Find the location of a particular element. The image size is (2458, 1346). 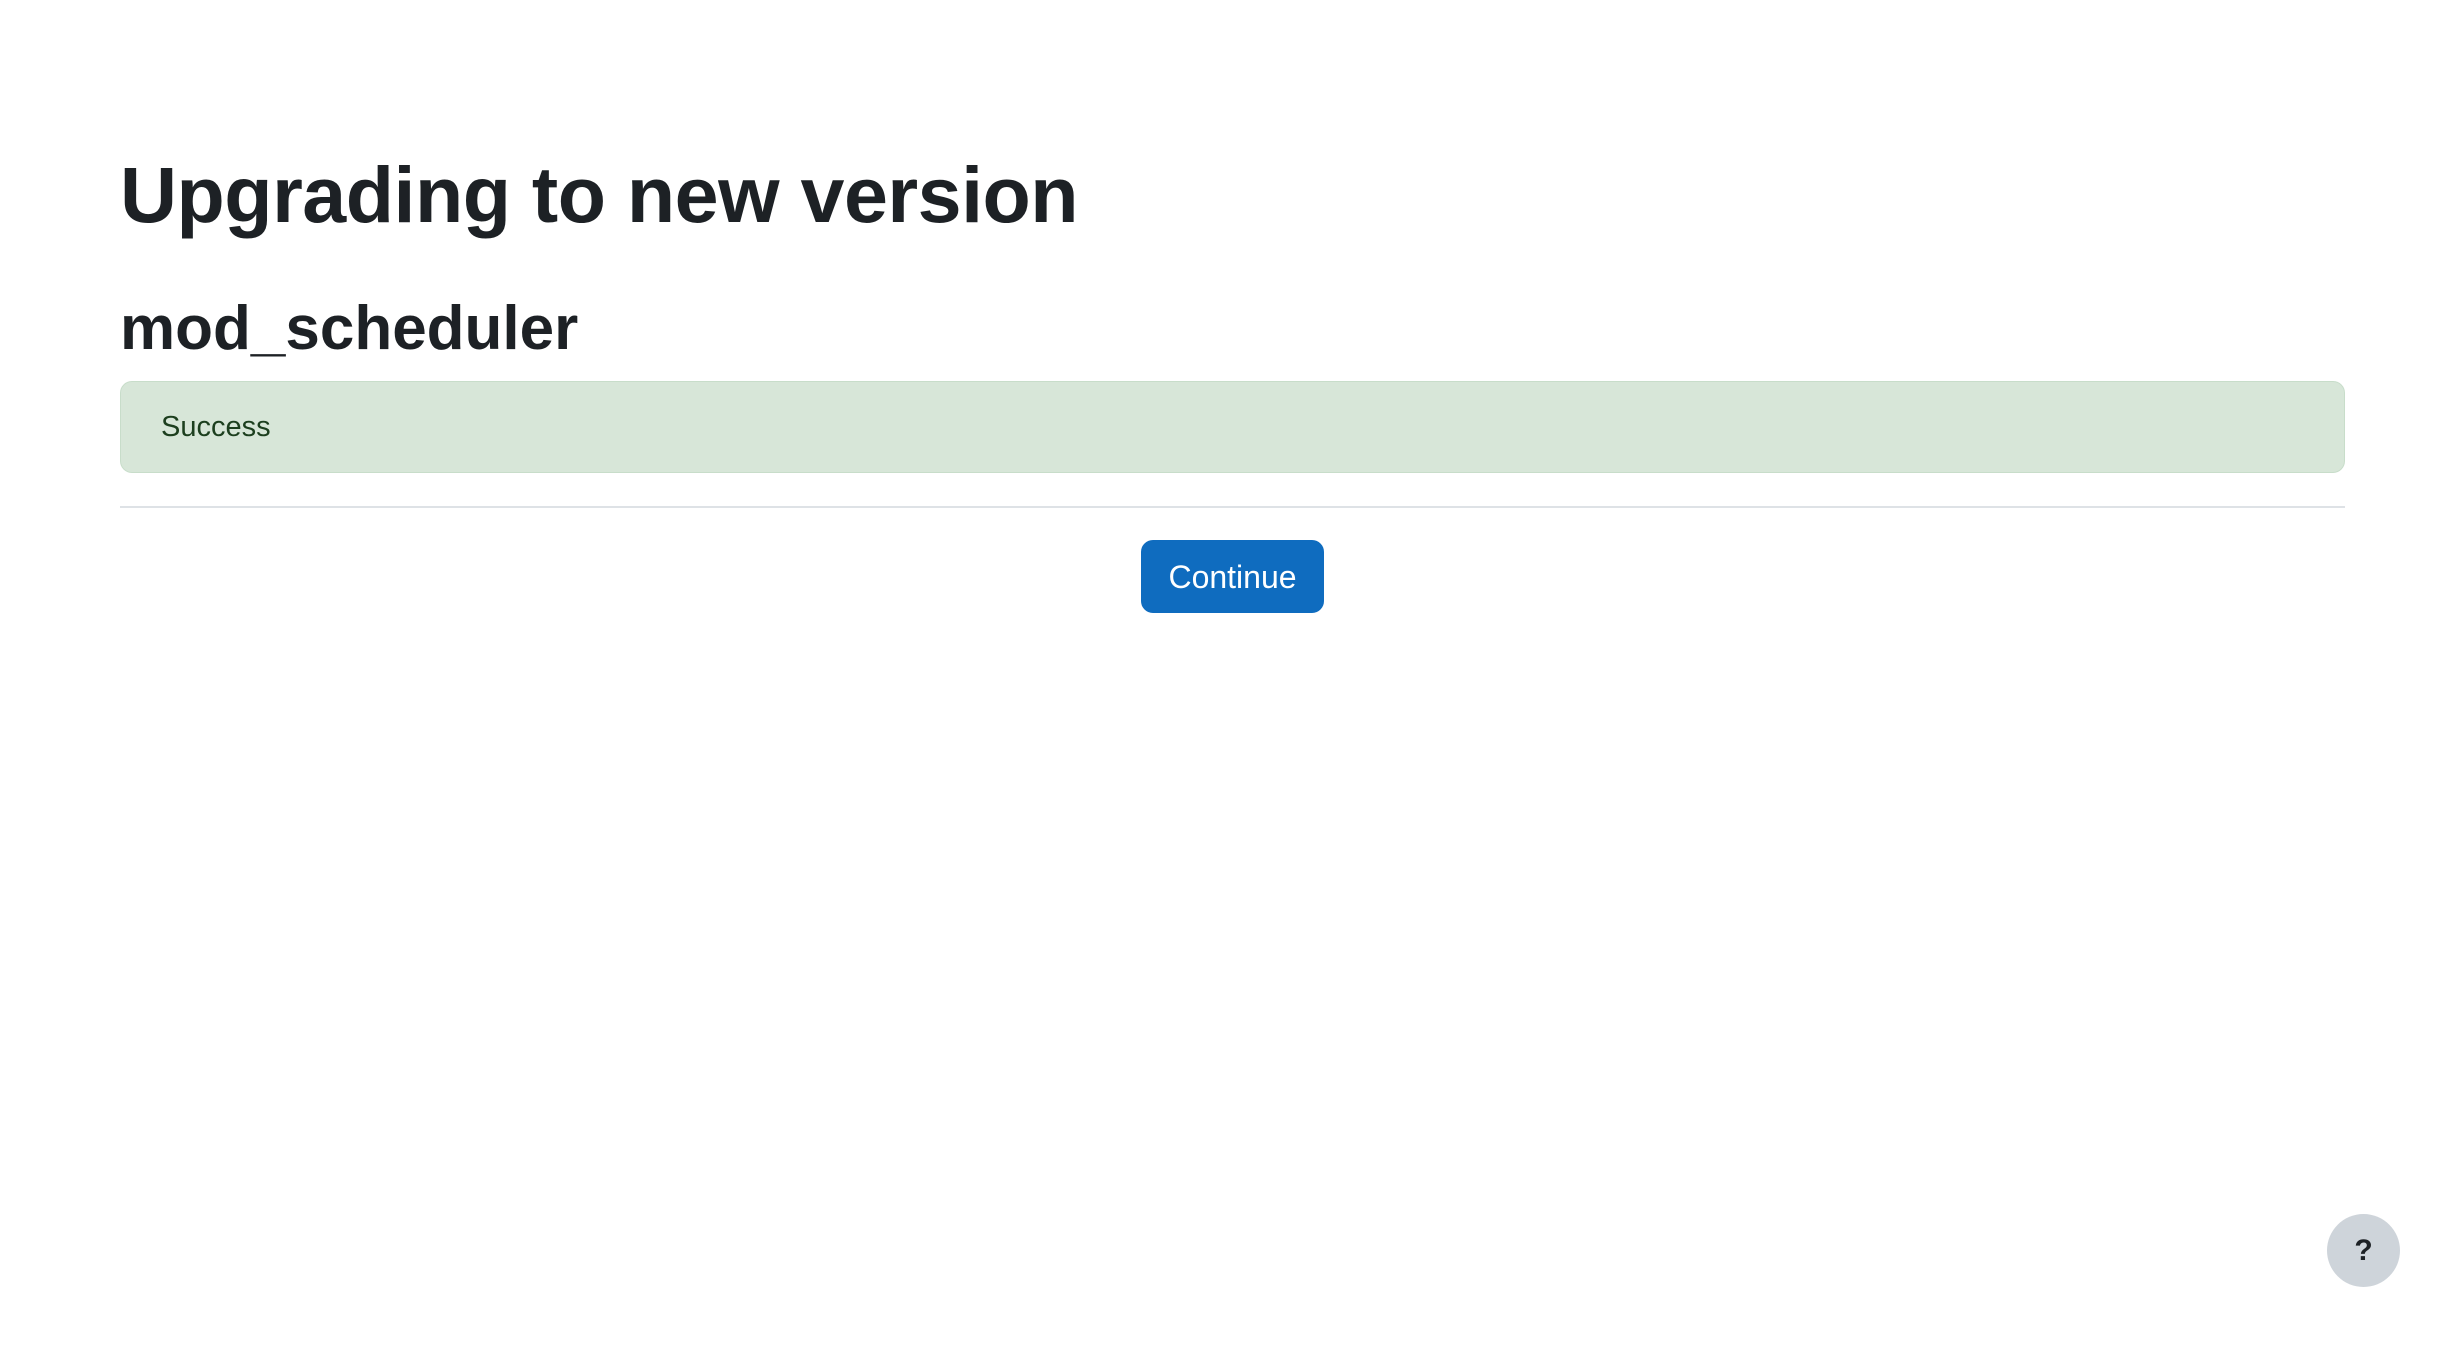

divider is located at coordinates (1232, 507).